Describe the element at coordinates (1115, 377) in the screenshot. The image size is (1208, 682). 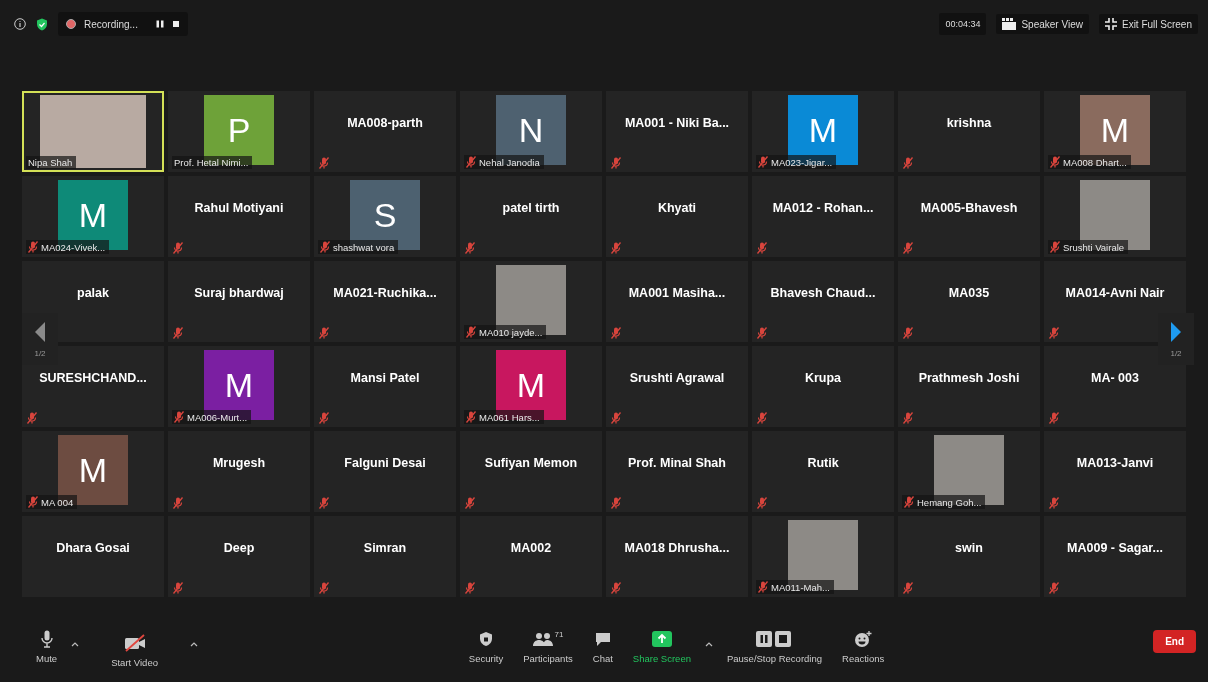
I see `participant-name: MA- 003` at that location.